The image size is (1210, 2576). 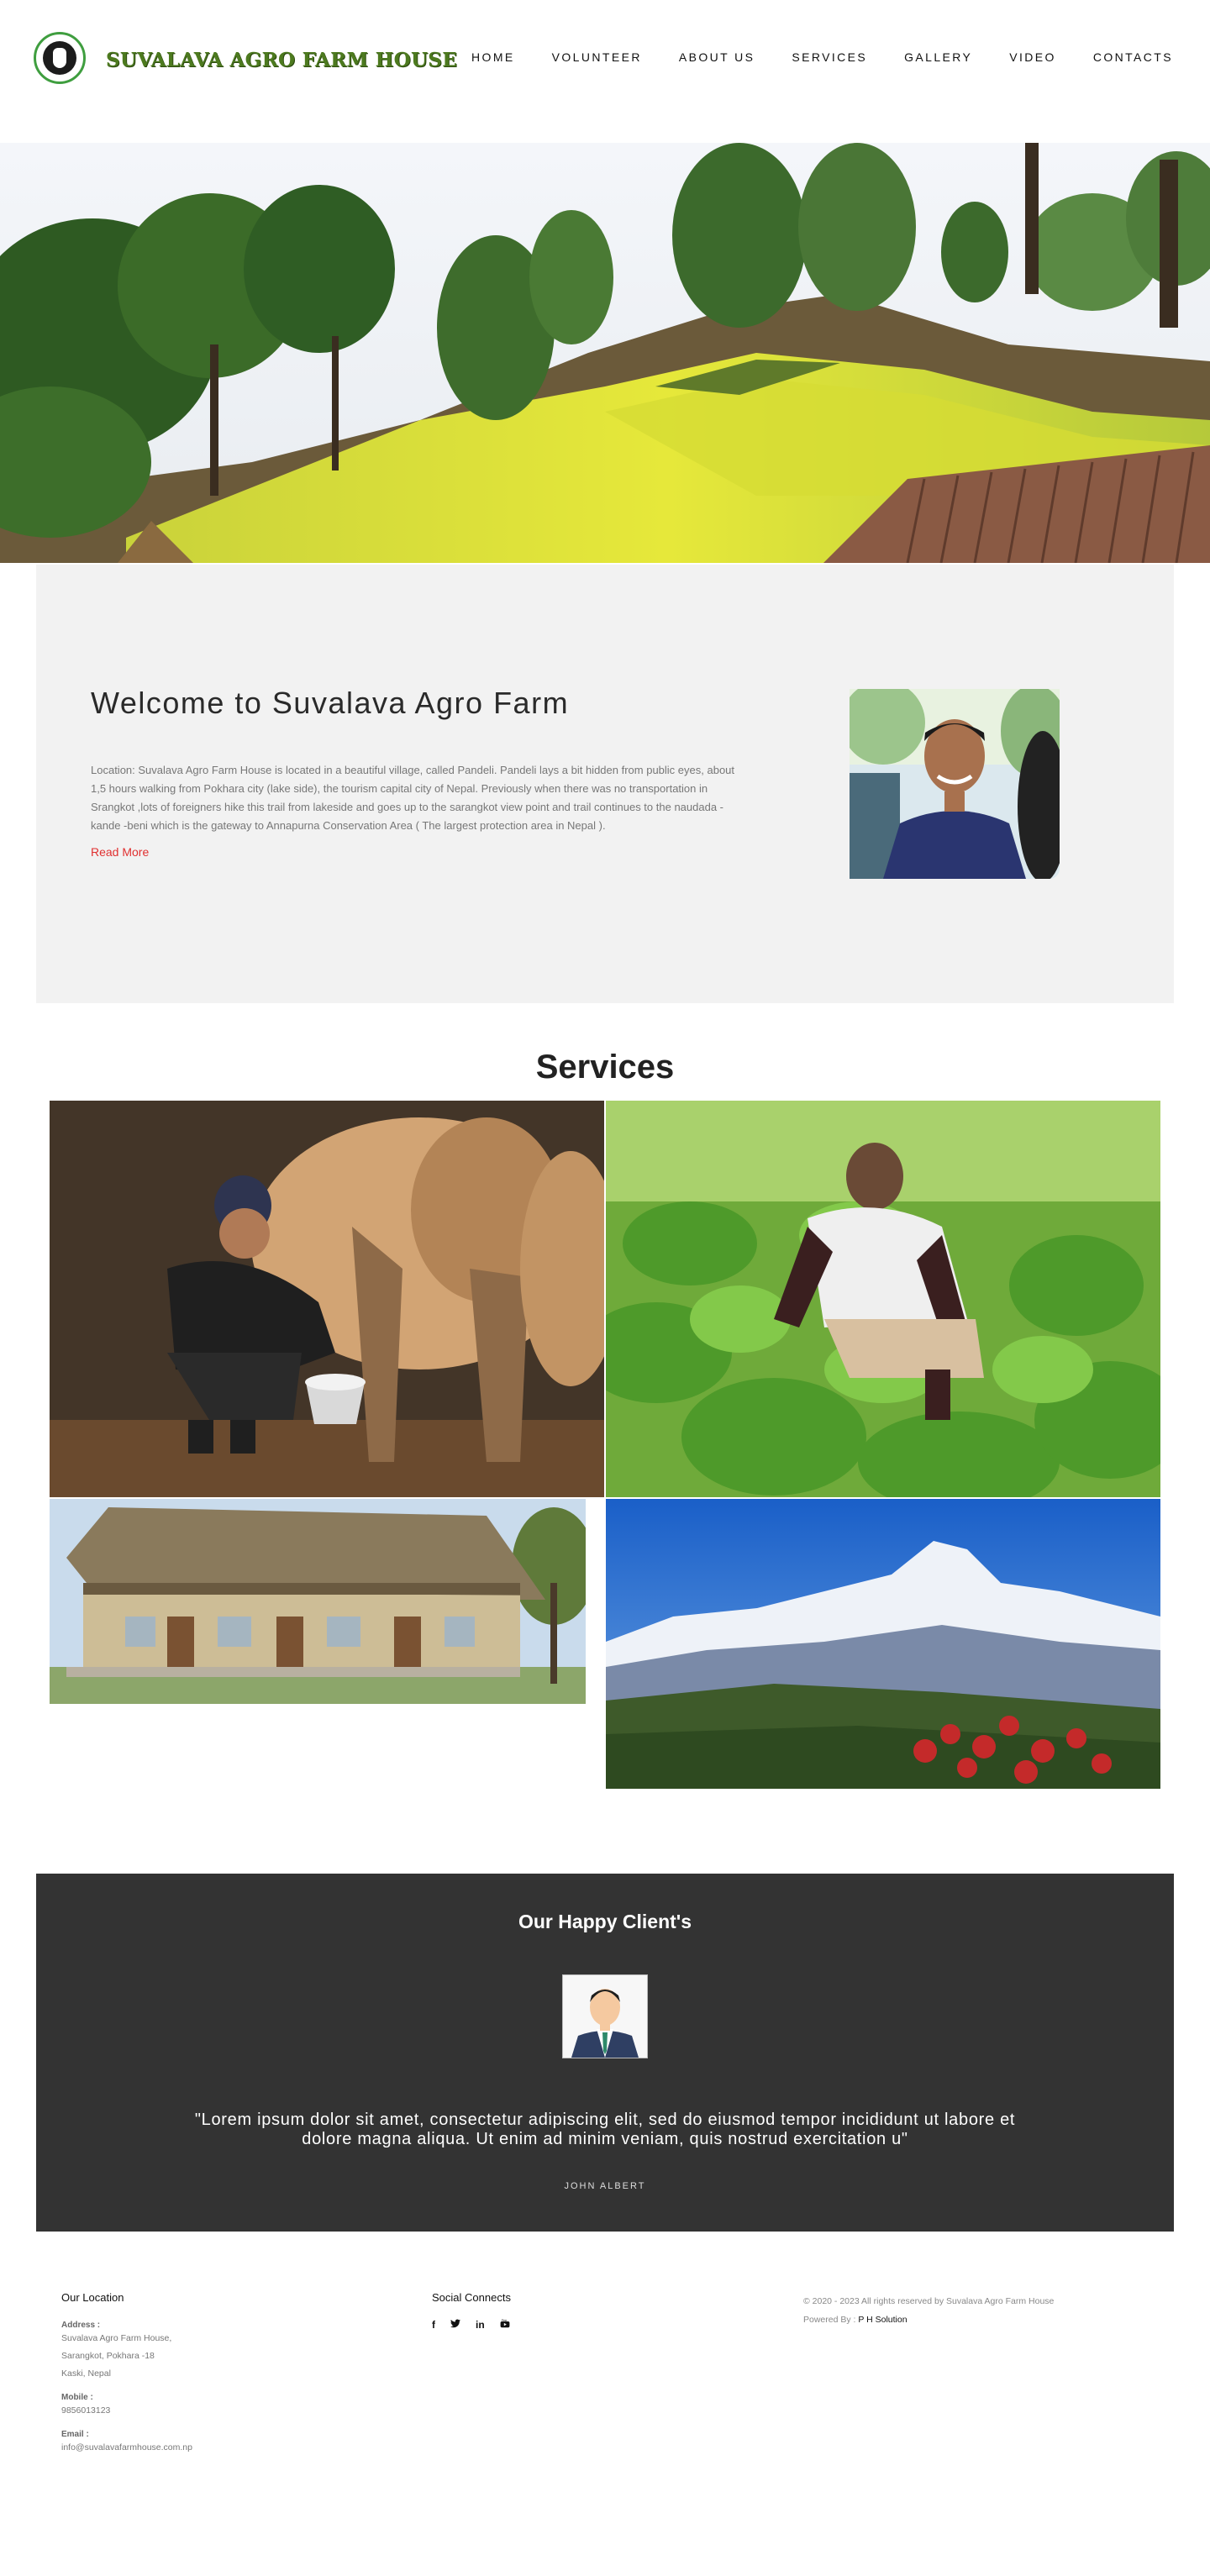 I want to click on nav-video: VIDEO, so click(x=1032, y=57).